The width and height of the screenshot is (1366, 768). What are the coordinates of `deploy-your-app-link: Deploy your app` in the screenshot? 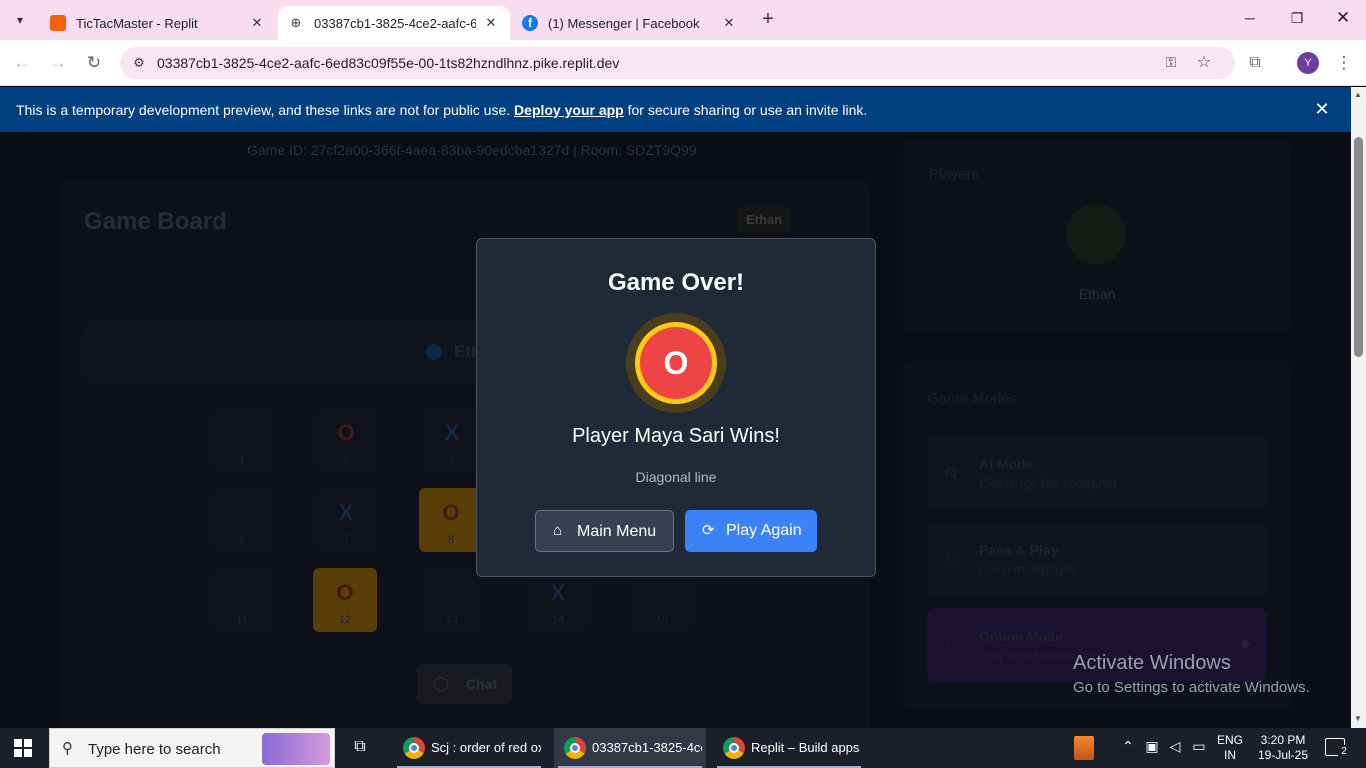 It's located at (569, 110).